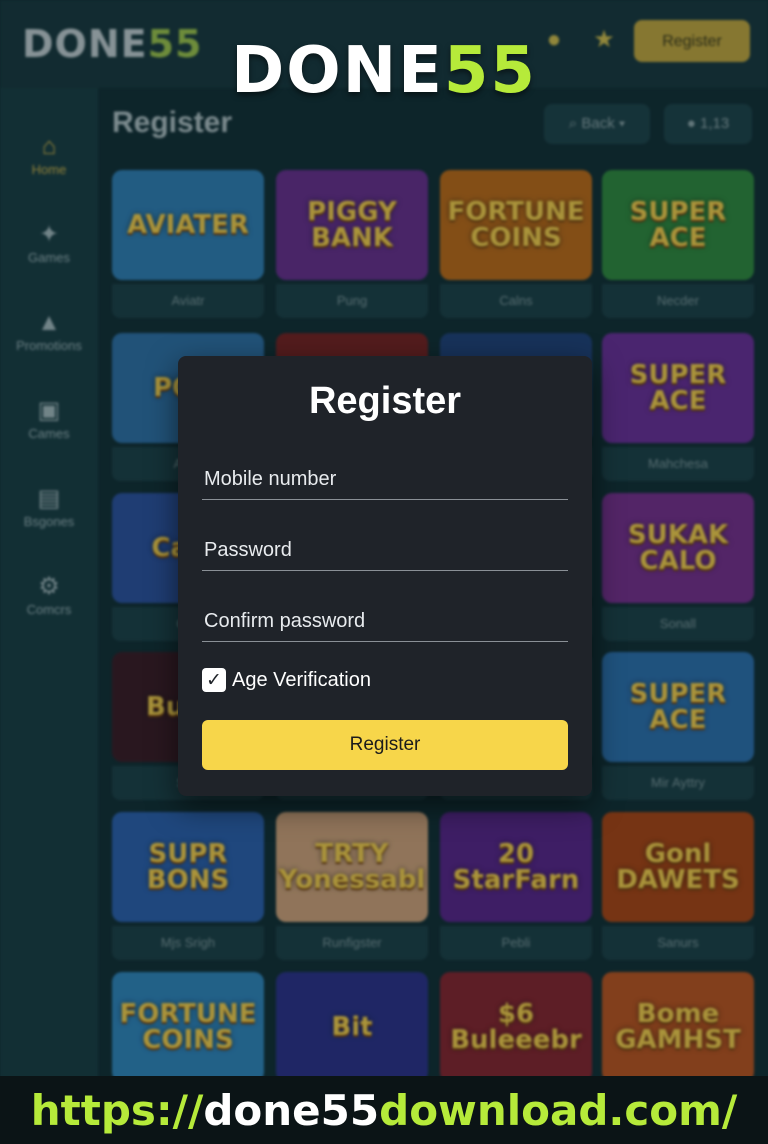 The height and width of the screenshot is (1144, 768). I want to click on url-rest: download.com/, so click(558, 1110).